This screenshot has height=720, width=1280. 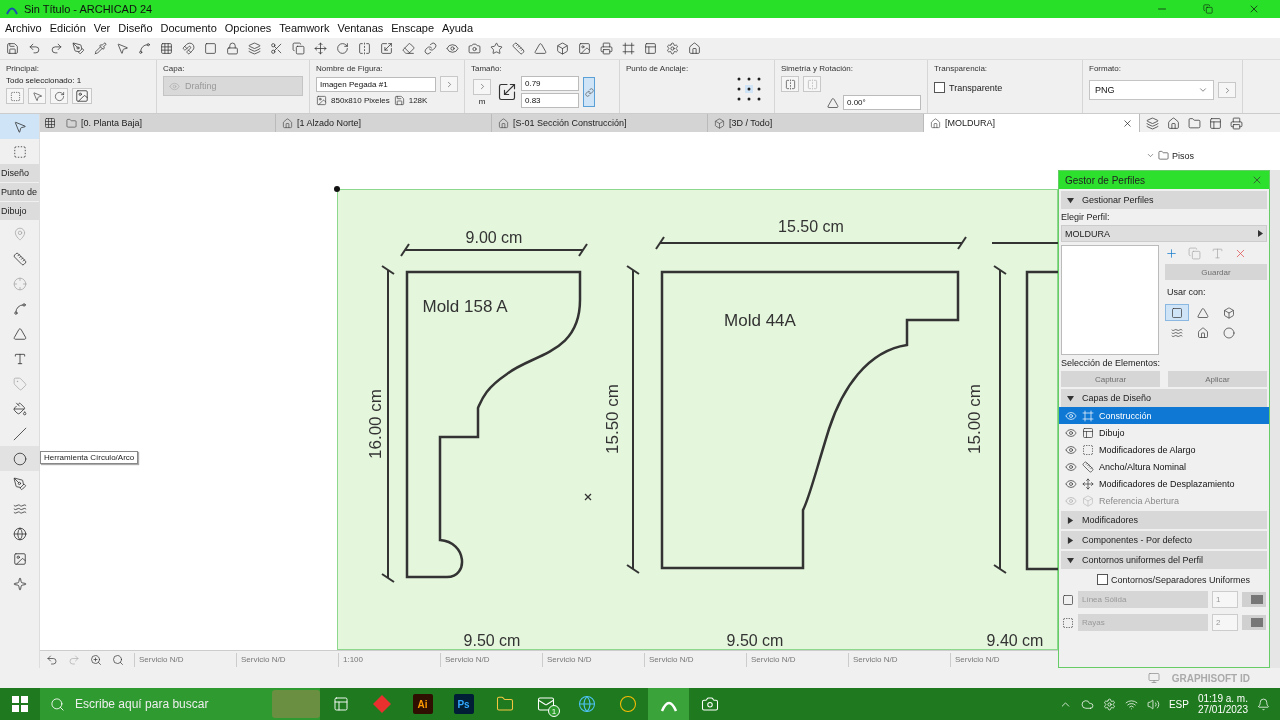 I want to click on circle-icon, so click(x=19, y=458).